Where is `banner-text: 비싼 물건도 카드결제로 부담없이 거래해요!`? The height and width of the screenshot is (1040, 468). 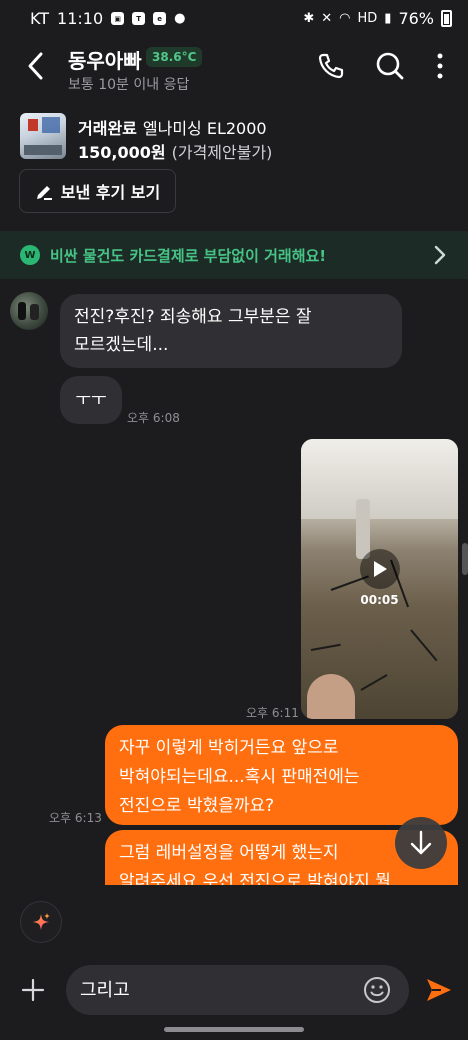 banner-text: 비싼 물건도 카드결제로 부담없이 거래해요! is located at coordinates (188, 255).